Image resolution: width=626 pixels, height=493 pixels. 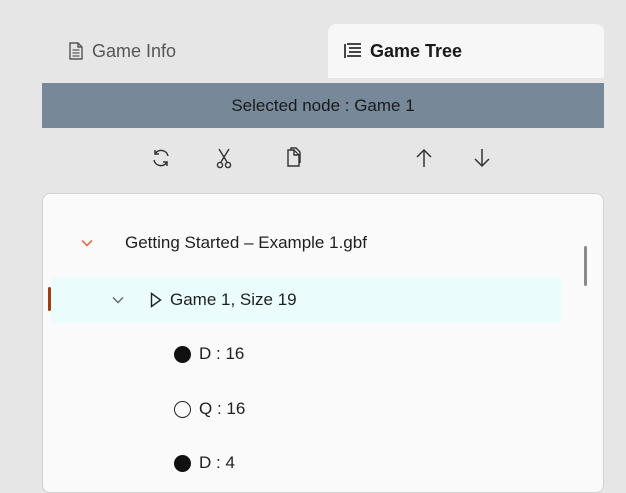 I want to click on document-icon, so click(x=76, y=51).